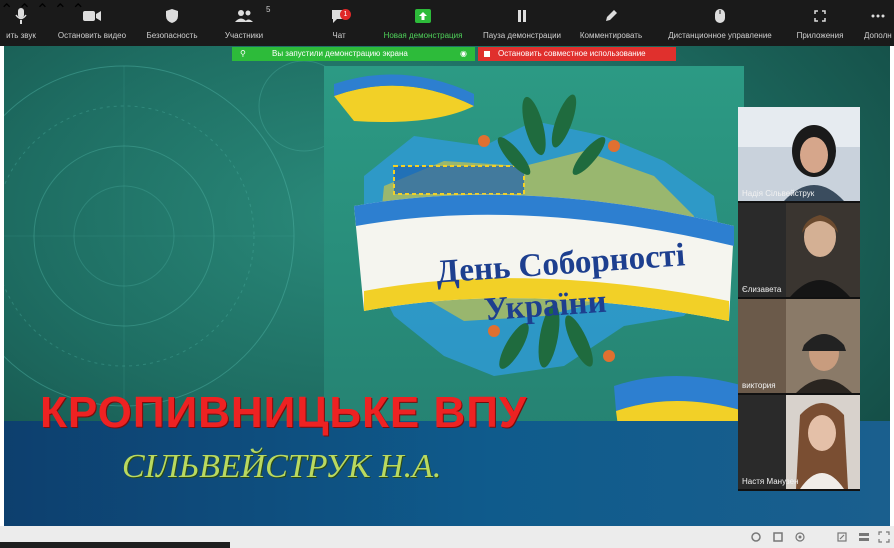 This screenshot has height=548, width=894. Describe the element at coordinates (463, 53) in the screenshot. I see `shield-icon: ◉` at that location.